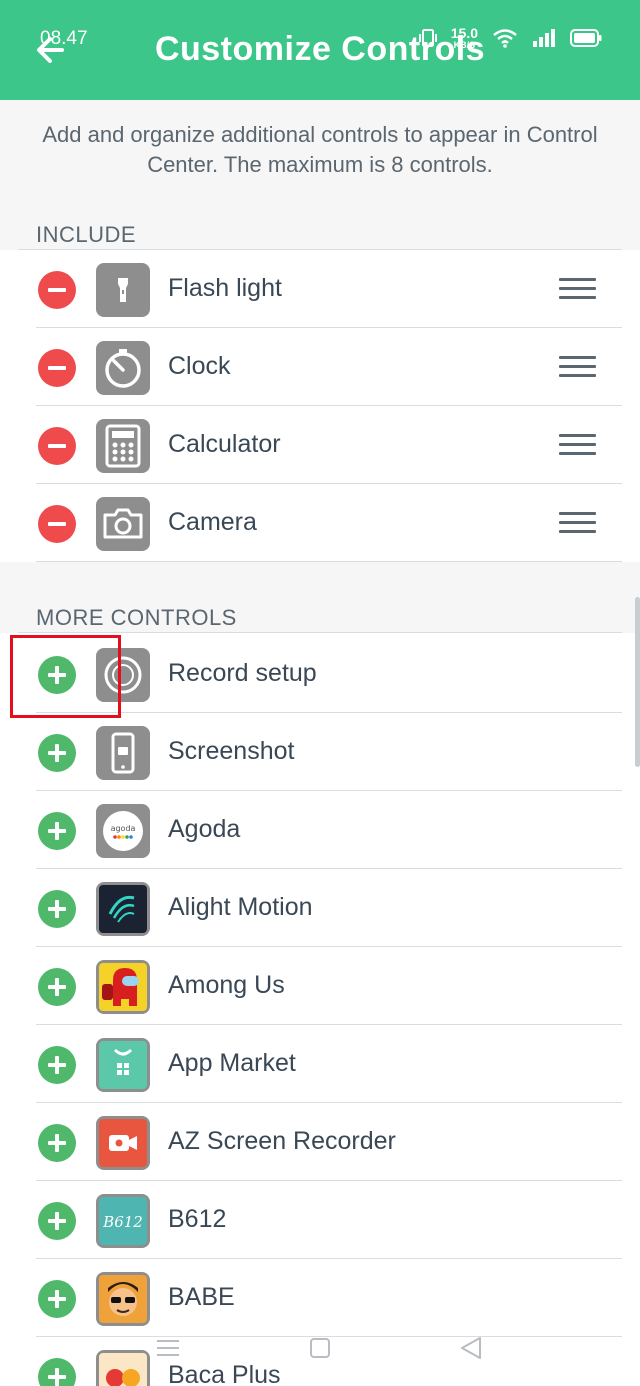  Describe the element at coordinates (232, 1063) in the screenshot. I see `control-label: App Market` at that location.